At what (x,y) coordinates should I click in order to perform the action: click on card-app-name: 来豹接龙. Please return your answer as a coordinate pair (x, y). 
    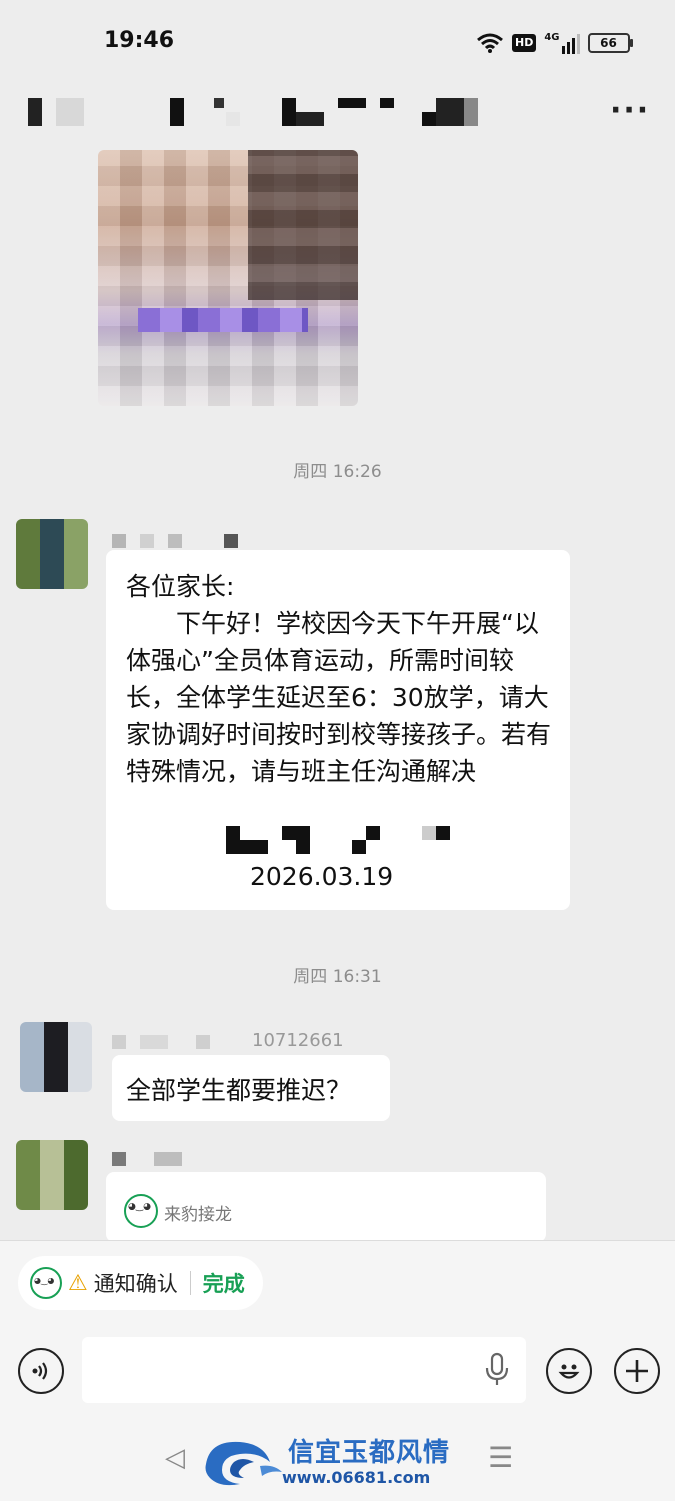
    Looking at the image, I should click on (198, 1215).